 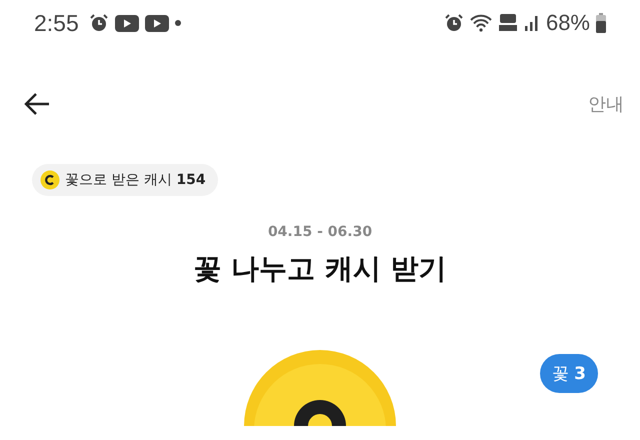 I want to click on wifi-icon, so click(x=481, y=23).